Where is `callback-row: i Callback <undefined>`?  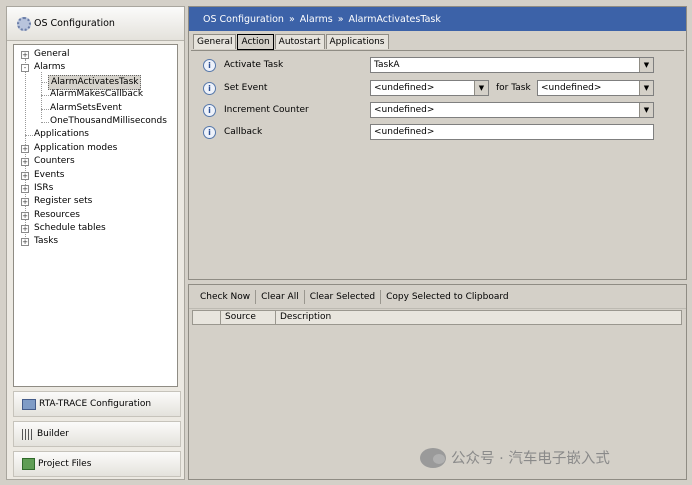
callback-row: i Callback <undefined> is located at coordinates (438, 133).